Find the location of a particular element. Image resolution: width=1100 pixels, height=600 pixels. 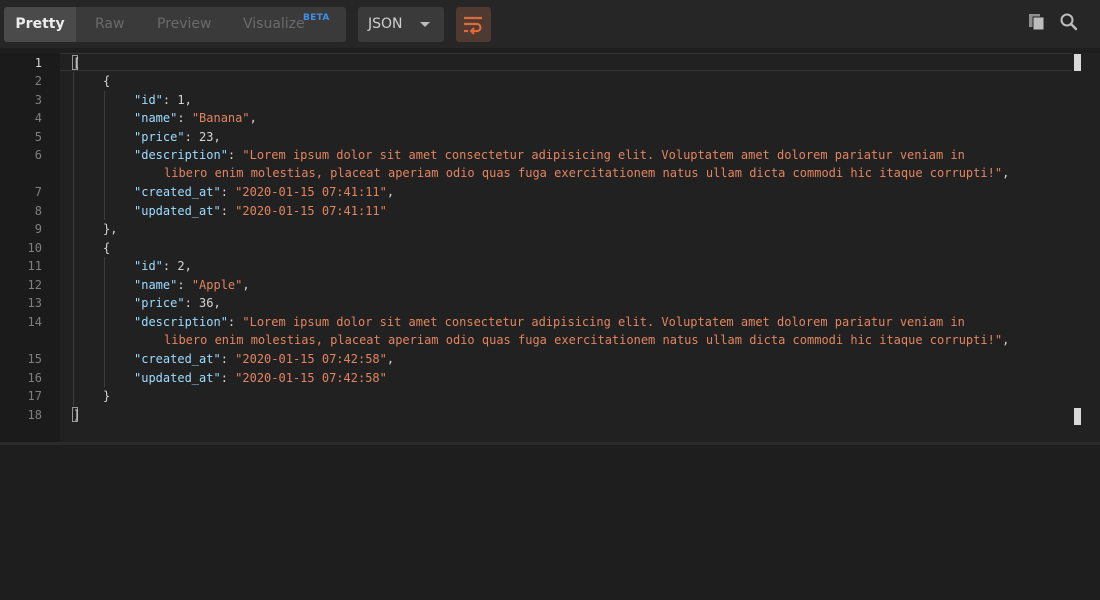

json-string: "Apple" is located at coordinates (217, 285).